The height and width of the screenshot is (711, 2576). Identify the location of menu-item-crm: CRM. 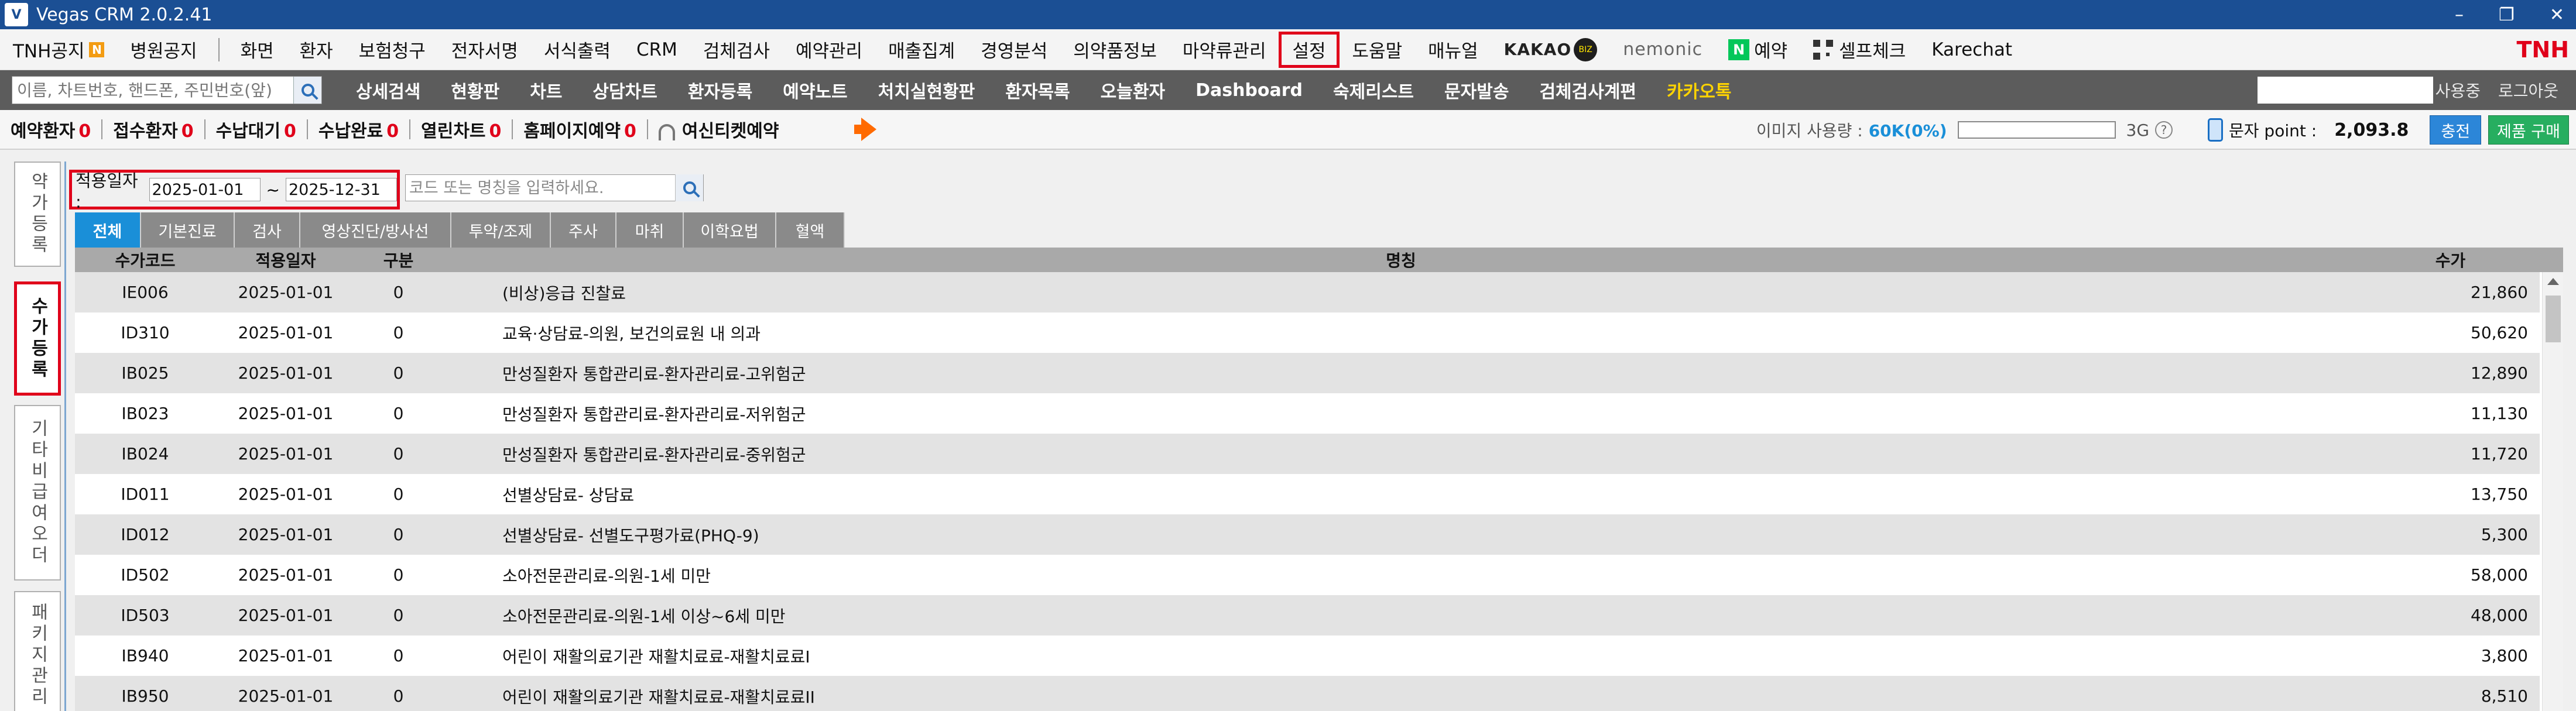
(657, 49).